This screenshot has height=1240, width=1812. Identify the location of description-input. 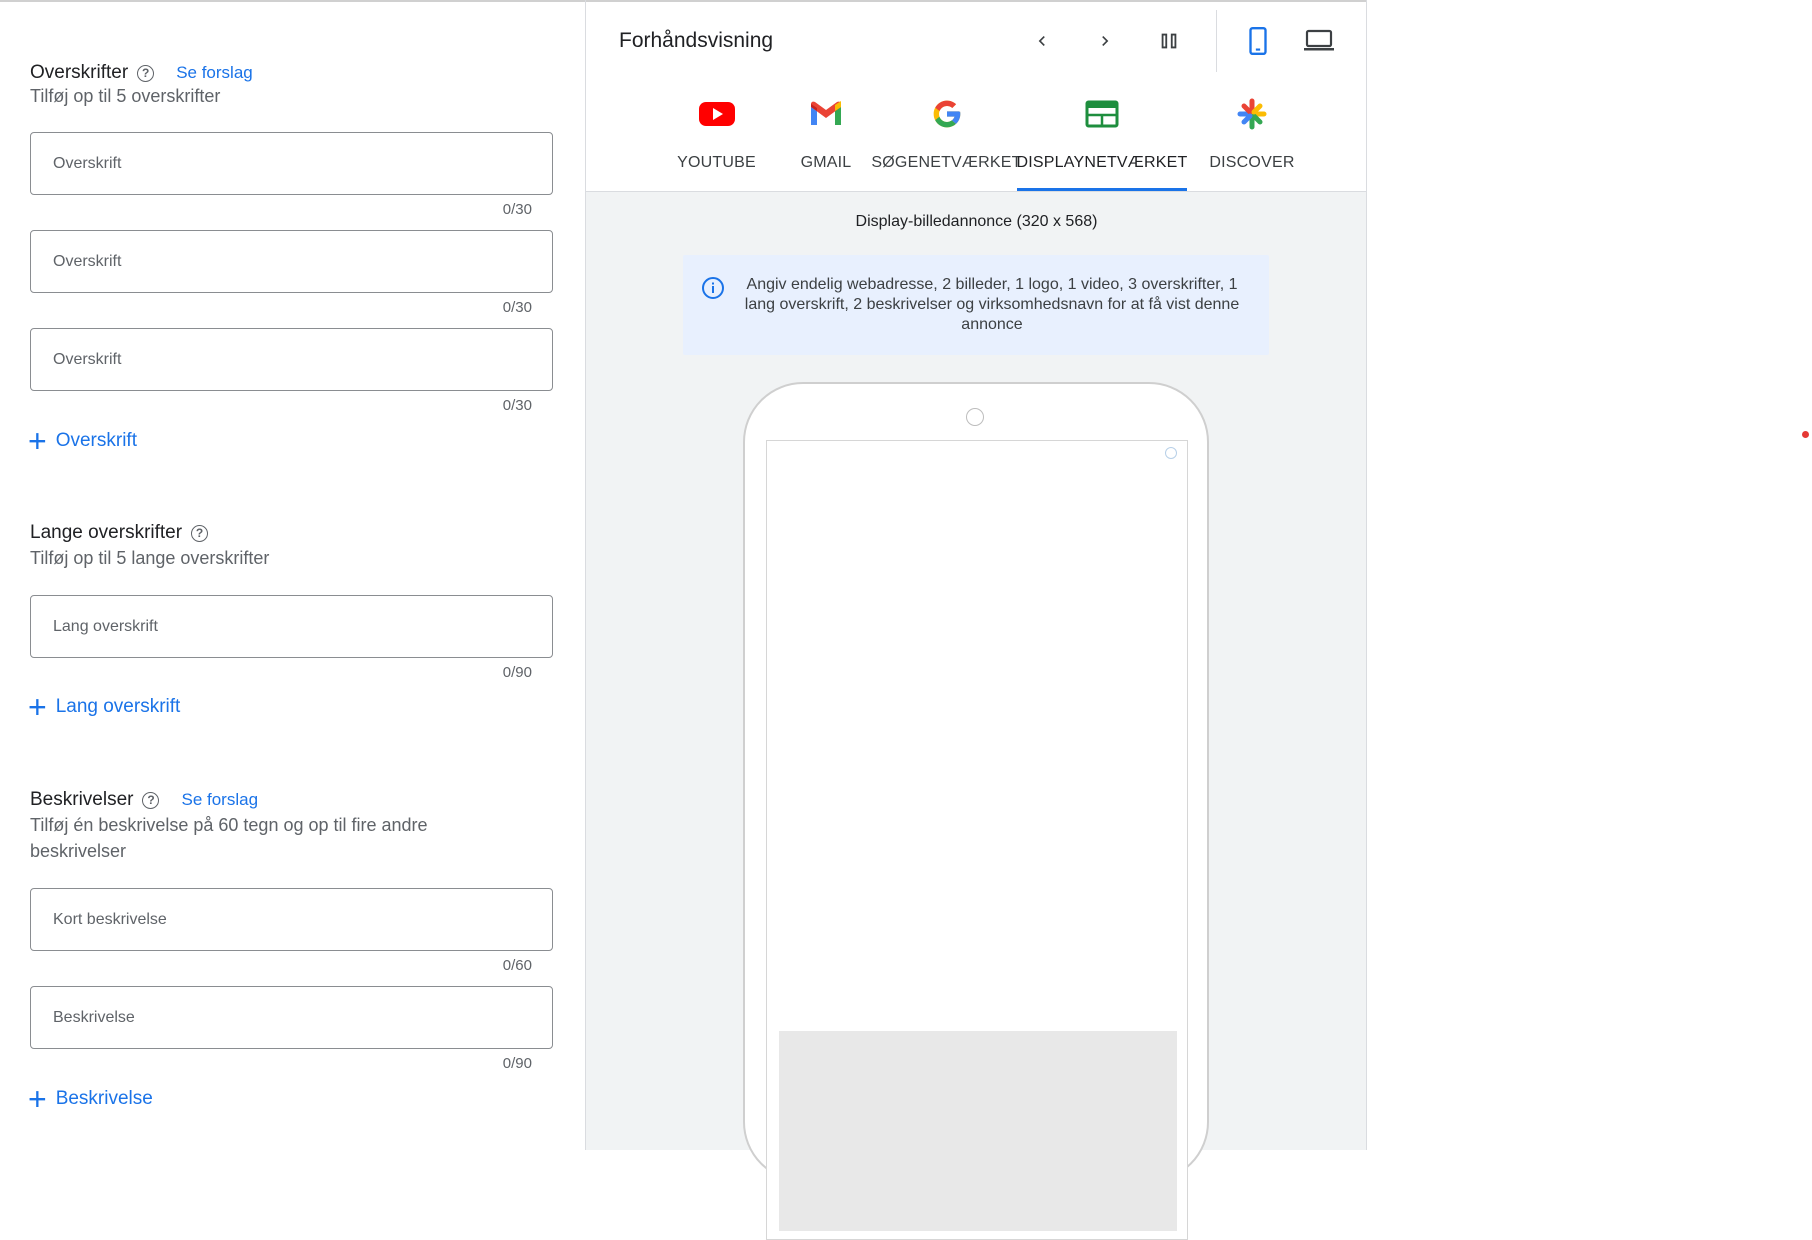
(291, 1017).